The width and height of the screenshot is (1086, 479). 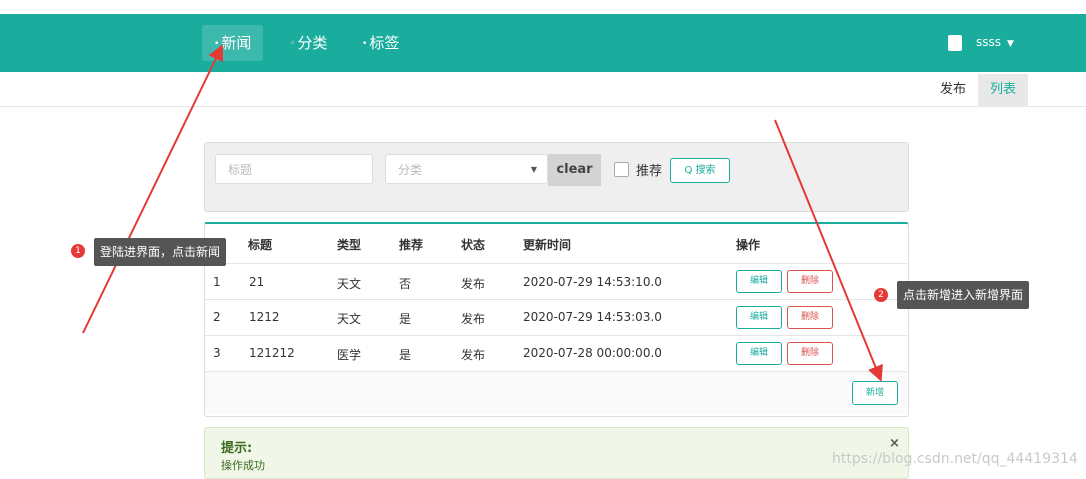 I want to click on annotation-callout: 登陆进界面，点击新闻, so click(x=160, y=252).